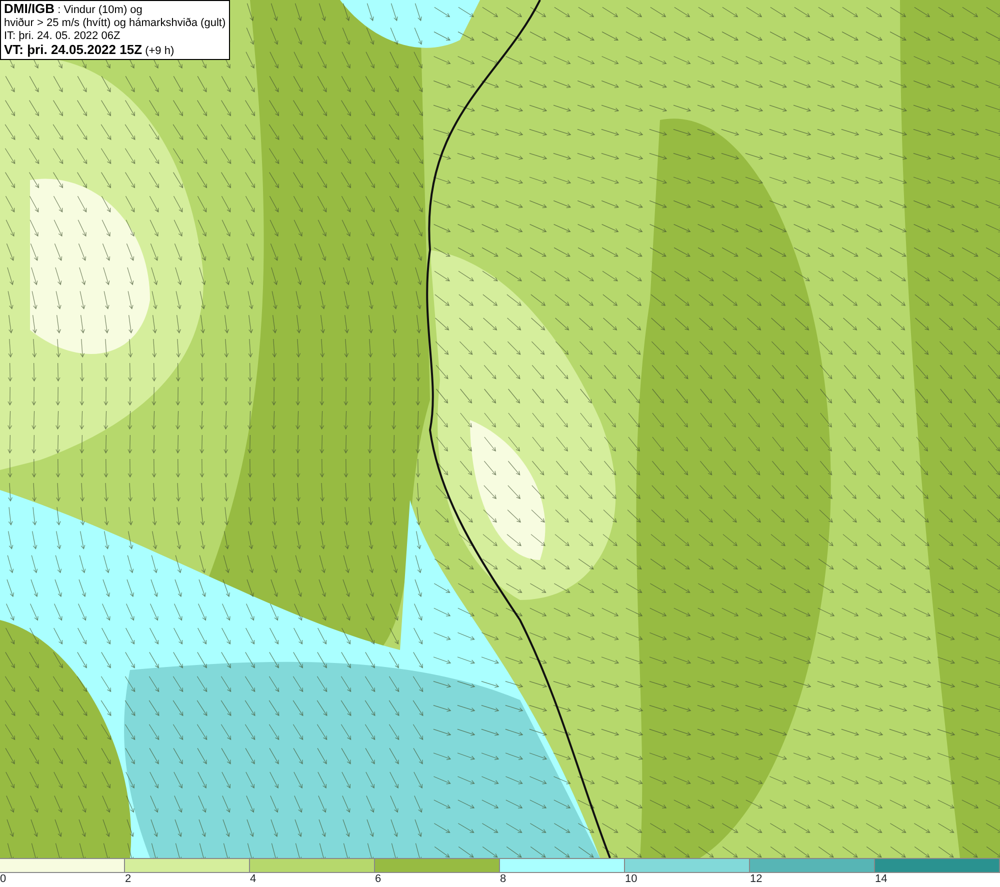 The image size is (1000, 887). I want to click on title-text: DMI/IGB : Vindur (10m) og, so click(74, 9).